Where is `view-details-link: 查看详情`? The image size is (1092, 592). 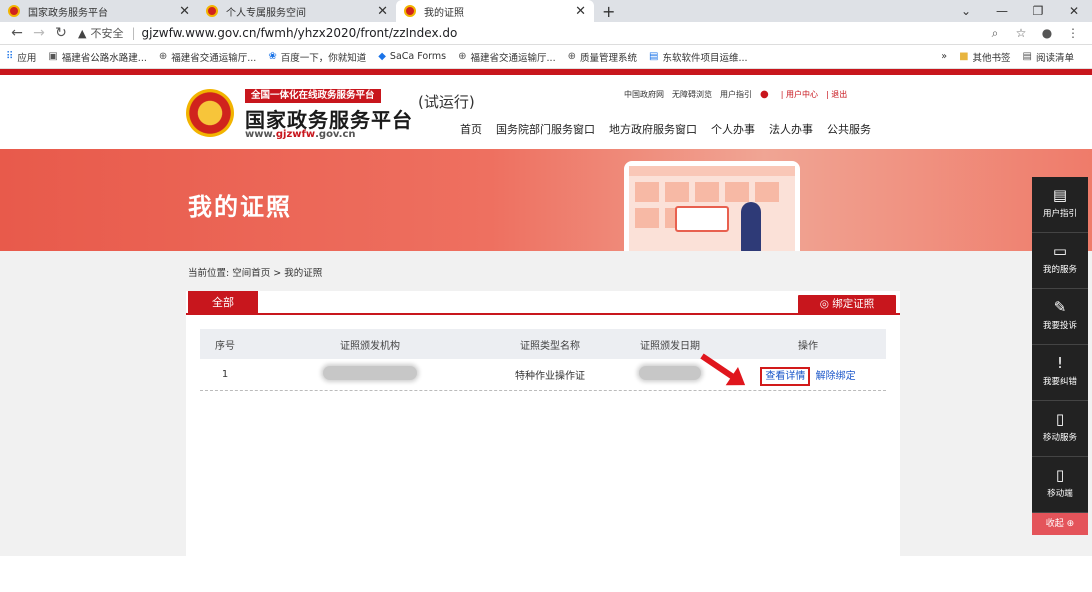 view-details-link: 查看详情 is located at coordinates (785, 376).